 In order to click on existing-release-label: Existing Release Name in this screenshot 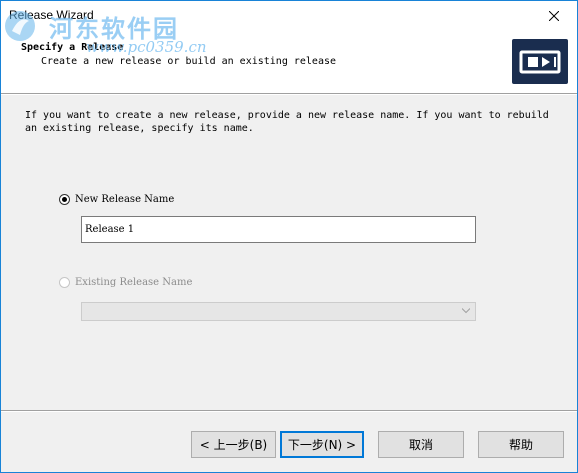, I will do `click(134, 282)`.